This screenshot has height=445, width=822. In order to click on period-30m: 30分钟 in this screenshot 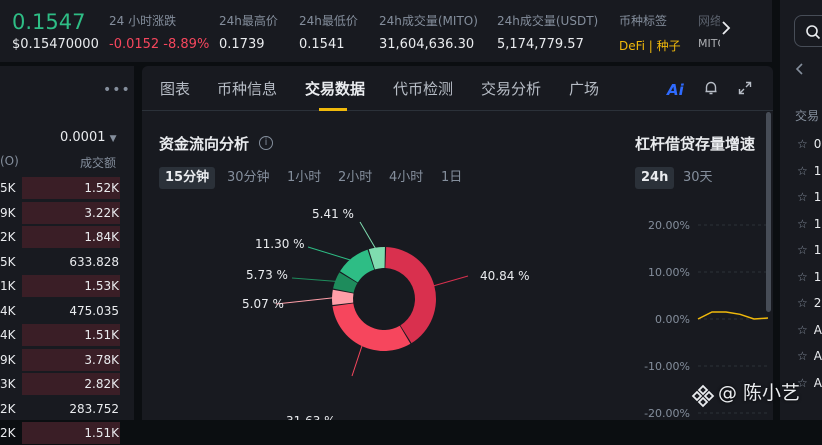, I will do `click(248, 178)`.